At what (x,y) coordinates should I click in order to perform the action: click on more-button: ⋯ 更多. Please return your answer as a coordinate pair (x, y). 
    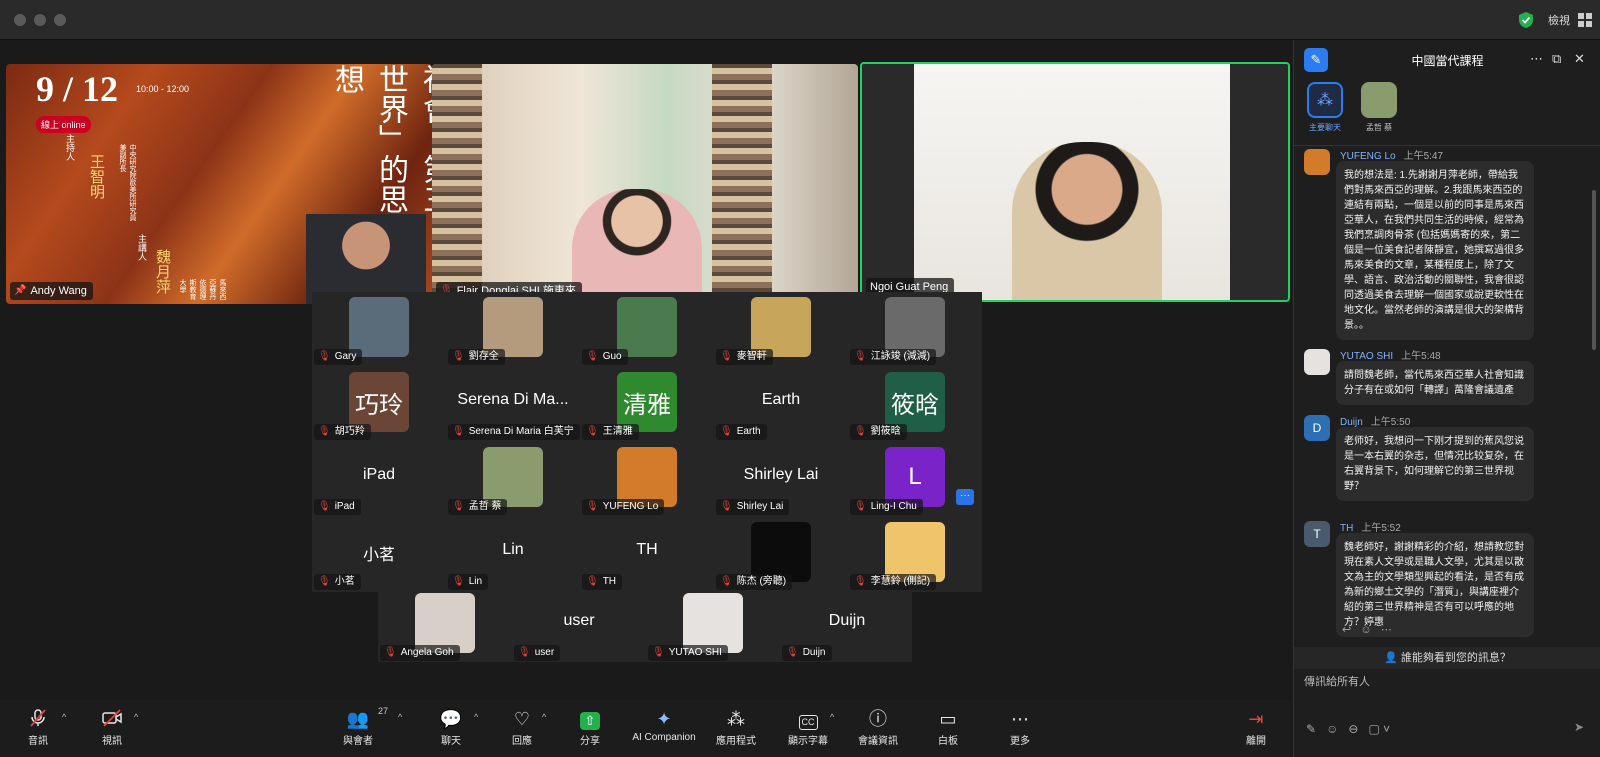
    Looking at the image, I should click on (1020, 731).